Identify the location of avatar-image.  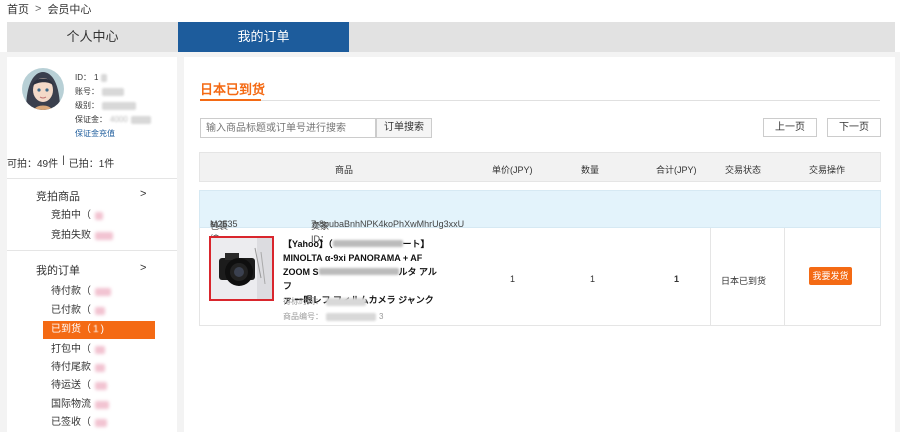
(43, 89).